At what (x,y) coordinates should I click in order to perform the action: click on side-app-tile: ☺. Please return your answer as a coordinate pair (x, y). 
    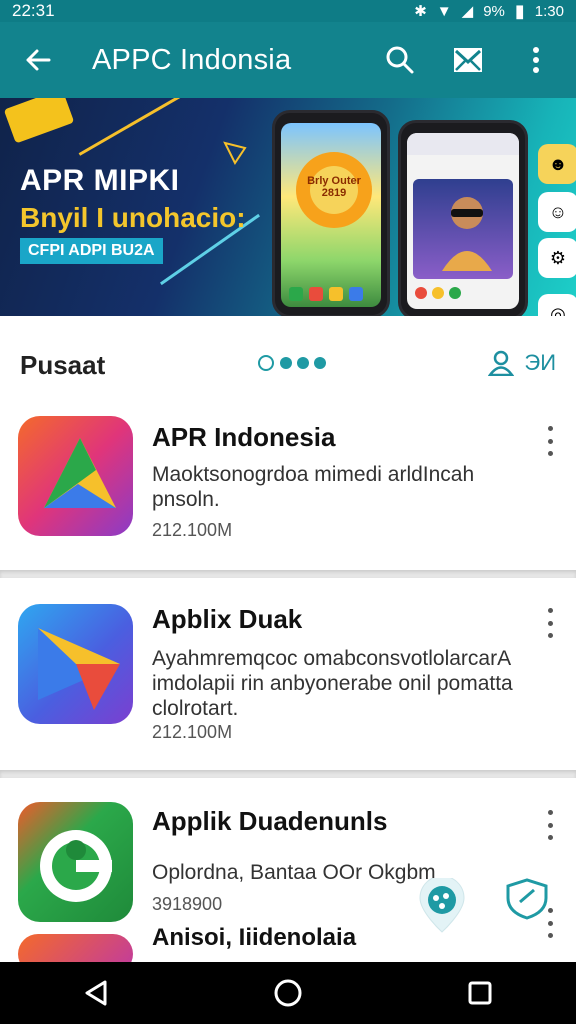
    Looking at the image, I should click on (557, 212).